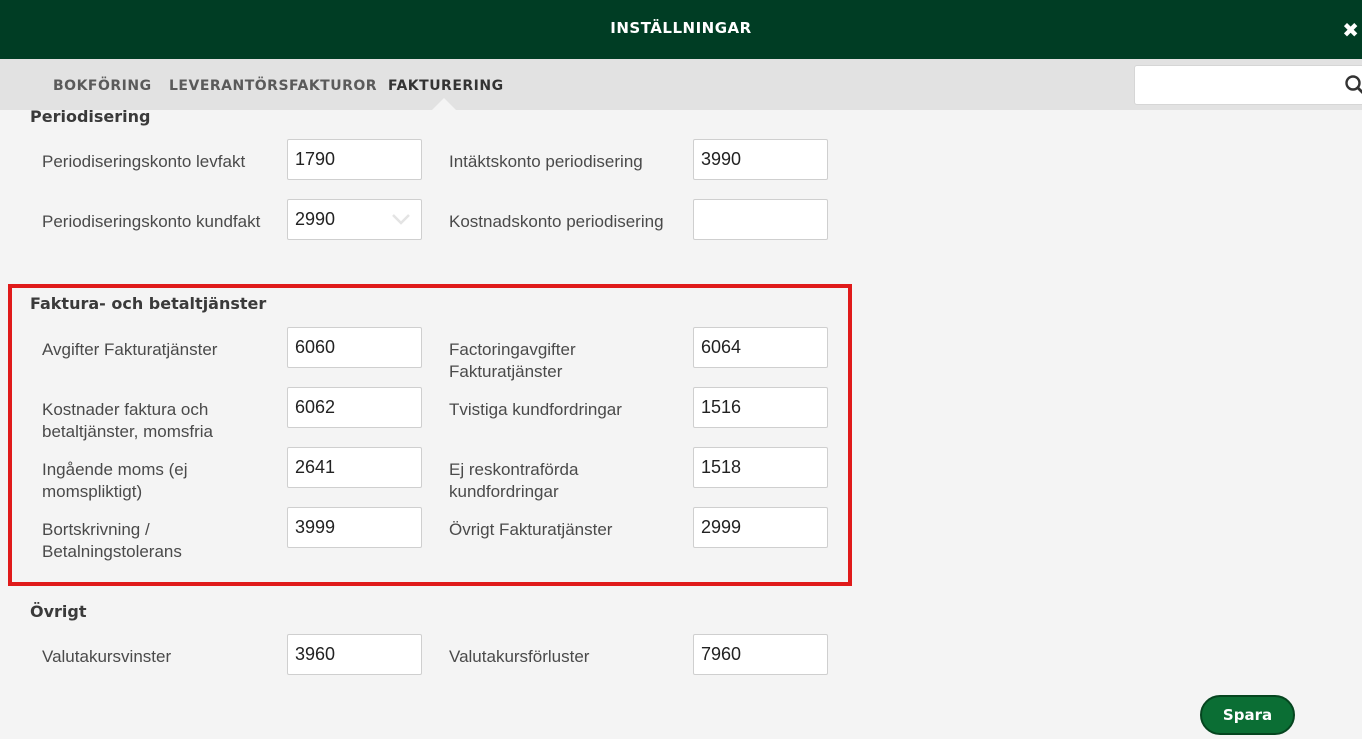  I want to click on label-intaktskonto-periodisering: Intäktskonto periodisering, so click(546, 161).